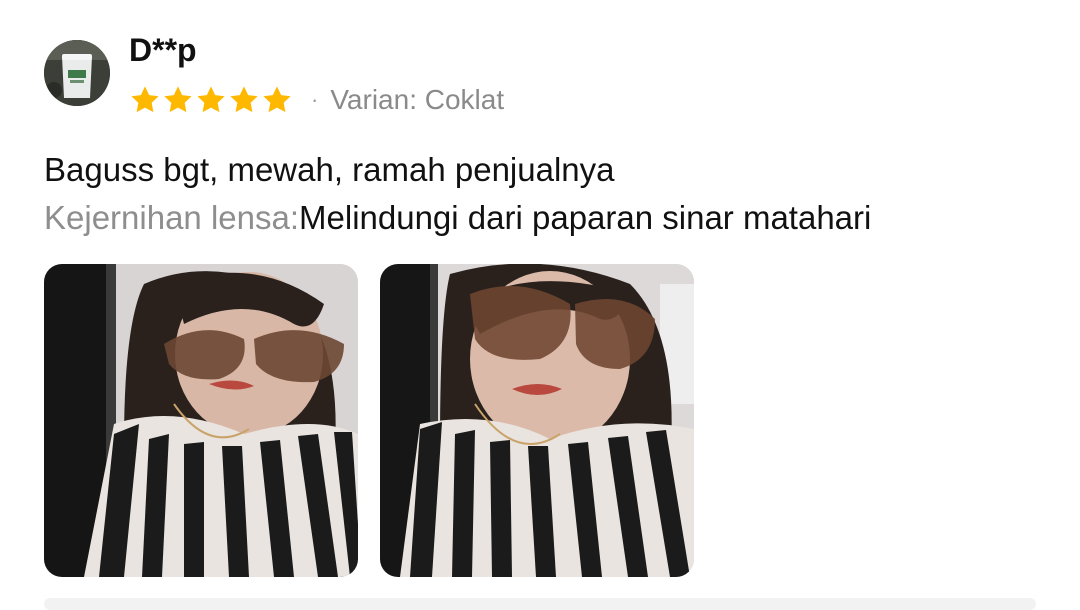  Describe the element at coordinates (417, 99) in the screenshot. I see `variant-label: Varian: Coklat` at that location.